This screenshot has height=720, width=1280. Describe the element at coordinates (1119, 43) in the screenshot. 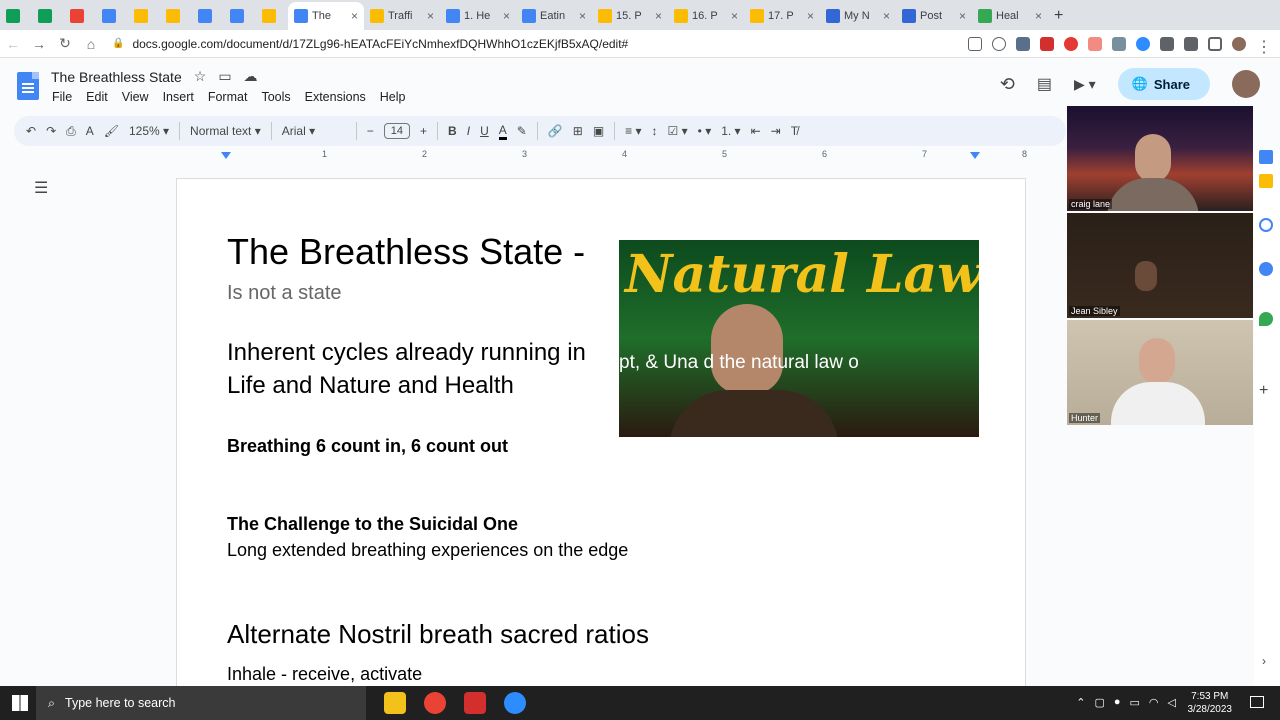

I see `extension-screen-icon` at that location.